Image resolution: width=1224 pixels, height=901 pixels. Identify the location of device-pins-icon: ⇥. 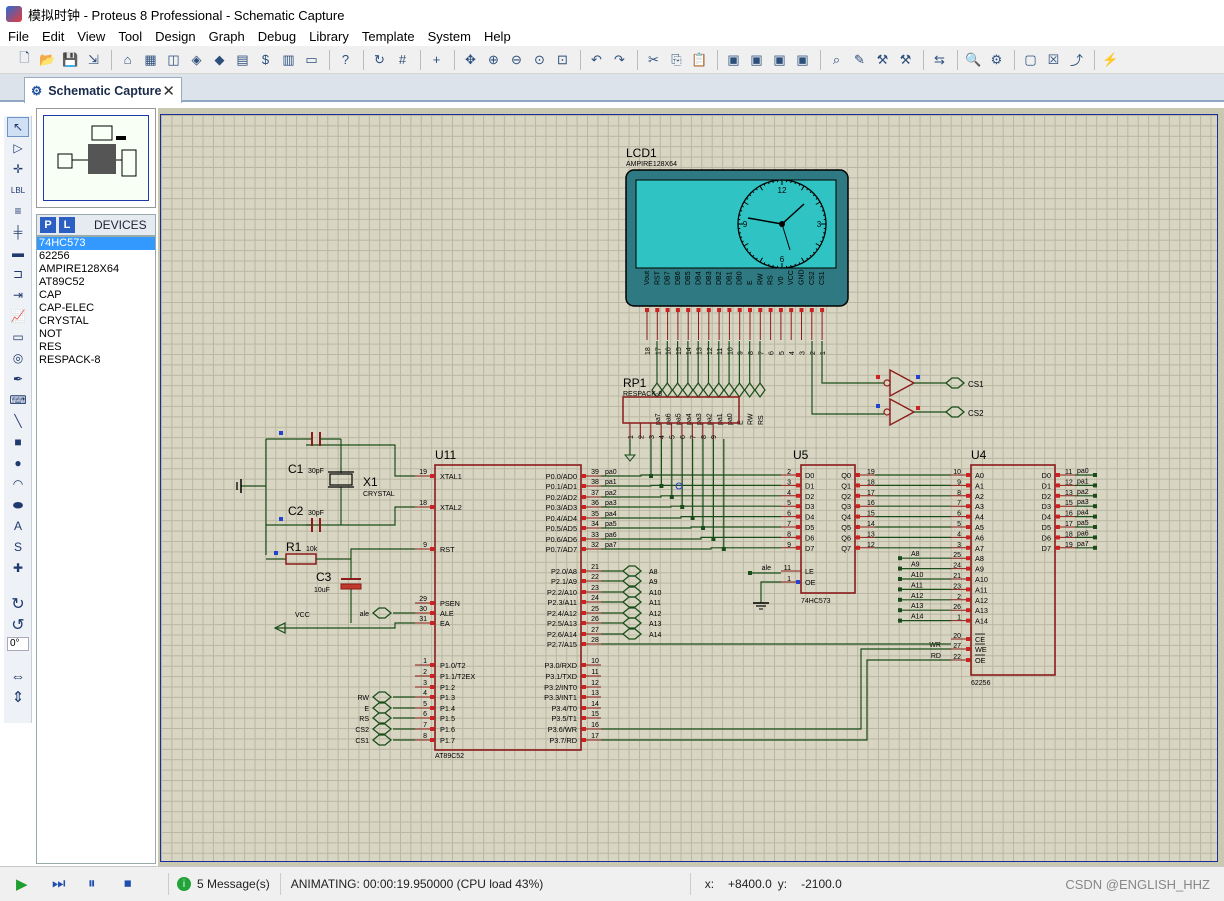
(18, 295).